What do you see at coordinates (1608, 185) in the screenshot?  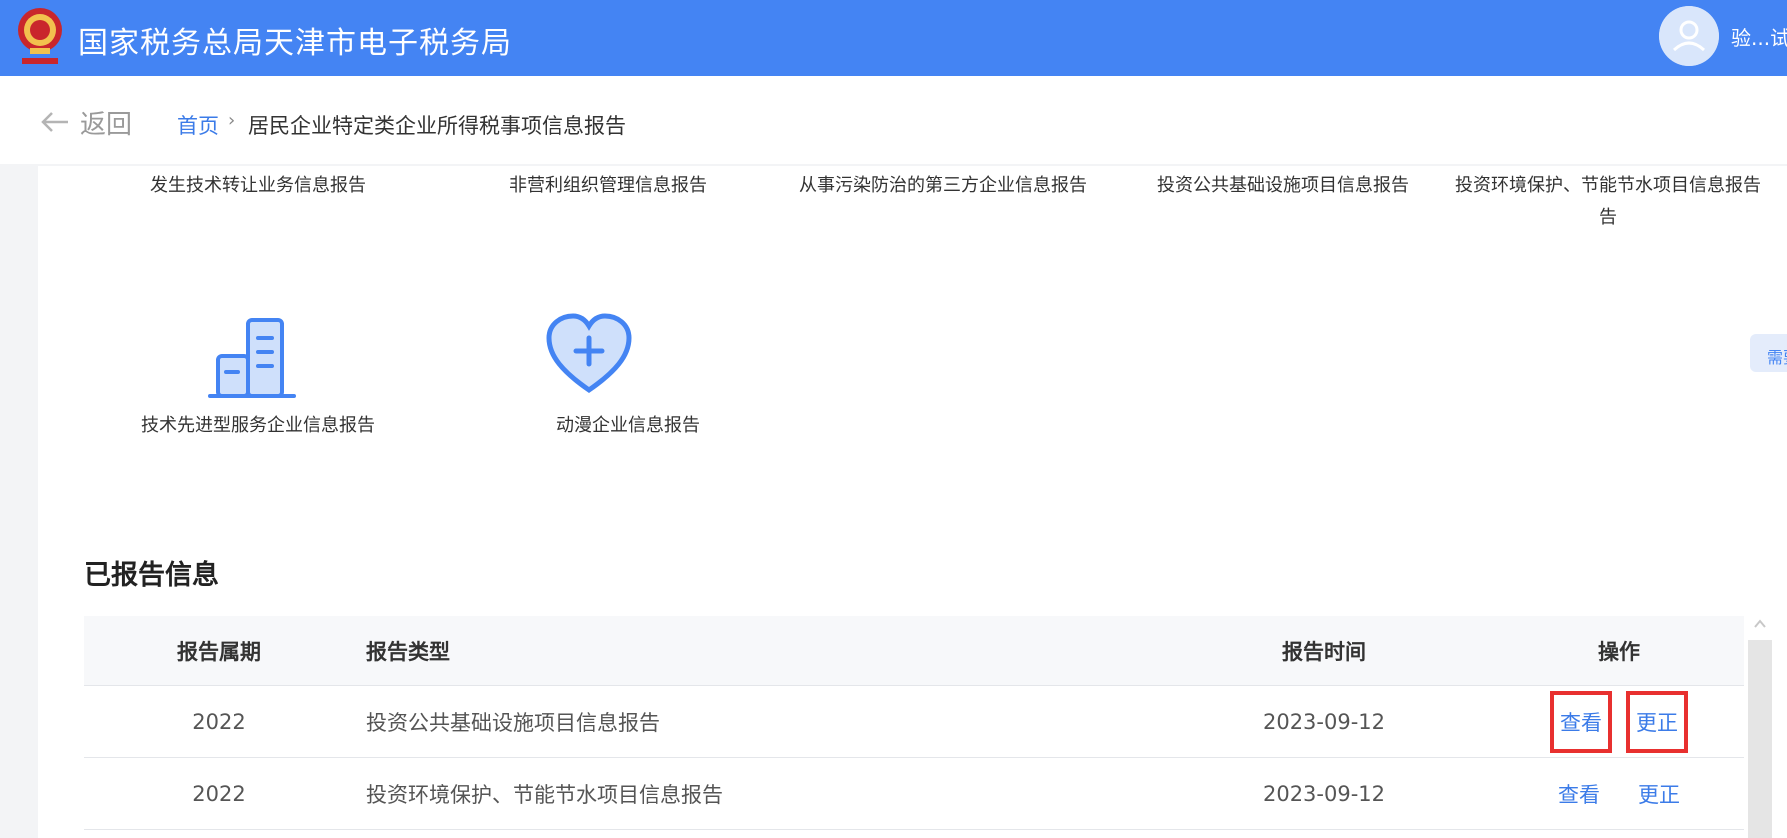 I see `report-tile-label-line1: 投资环境保护、节能节水项目信息报告` at bounding box center [1608, 185].